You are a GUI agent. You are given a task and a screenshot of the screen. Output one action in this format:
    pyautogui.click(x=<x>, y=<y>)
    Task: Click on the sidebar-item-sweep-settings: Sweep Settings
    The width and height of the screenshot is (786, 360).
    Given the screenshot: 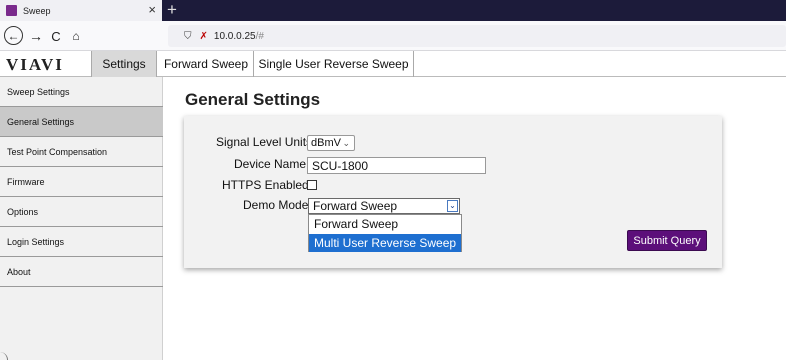 What is the action you would take?
    pyautogui.click(x=81, y=92)
    